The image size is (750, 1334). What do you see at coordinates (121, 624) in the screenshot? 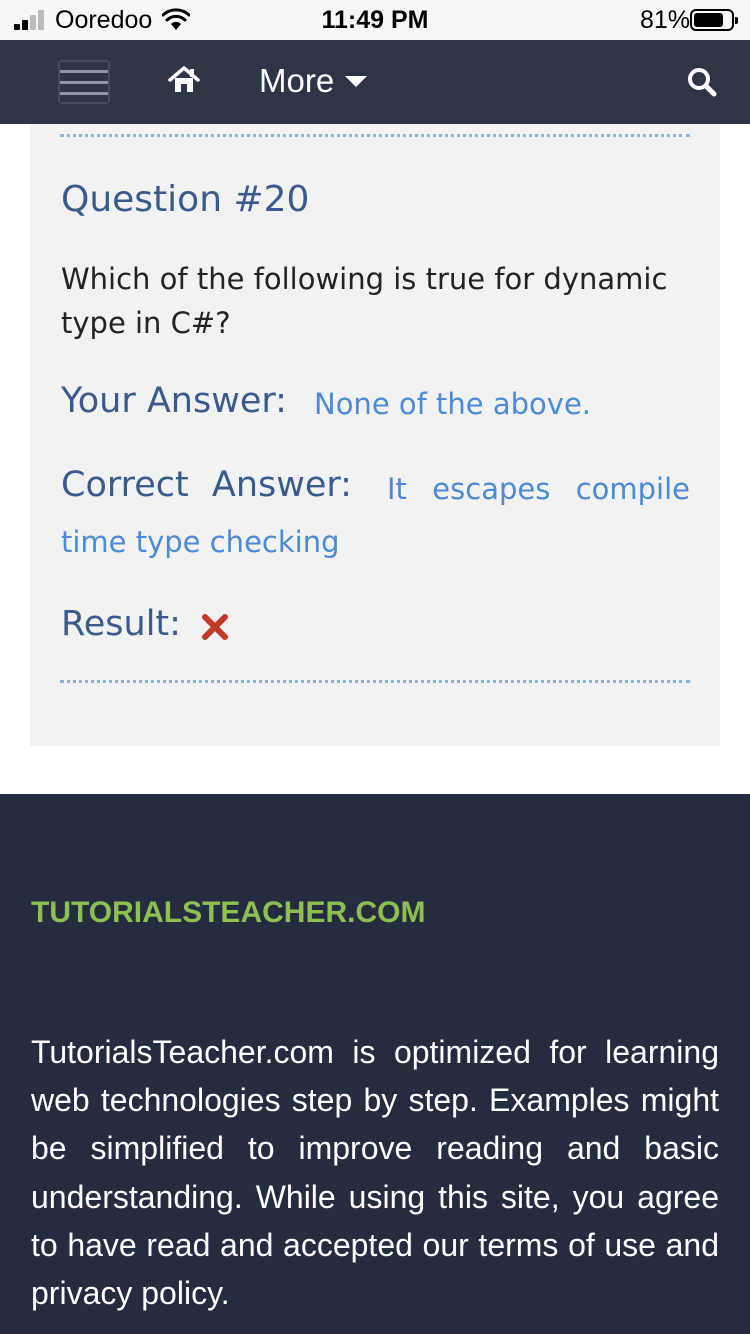
I see `result-label: Result:` at bounding box center [121, 624].